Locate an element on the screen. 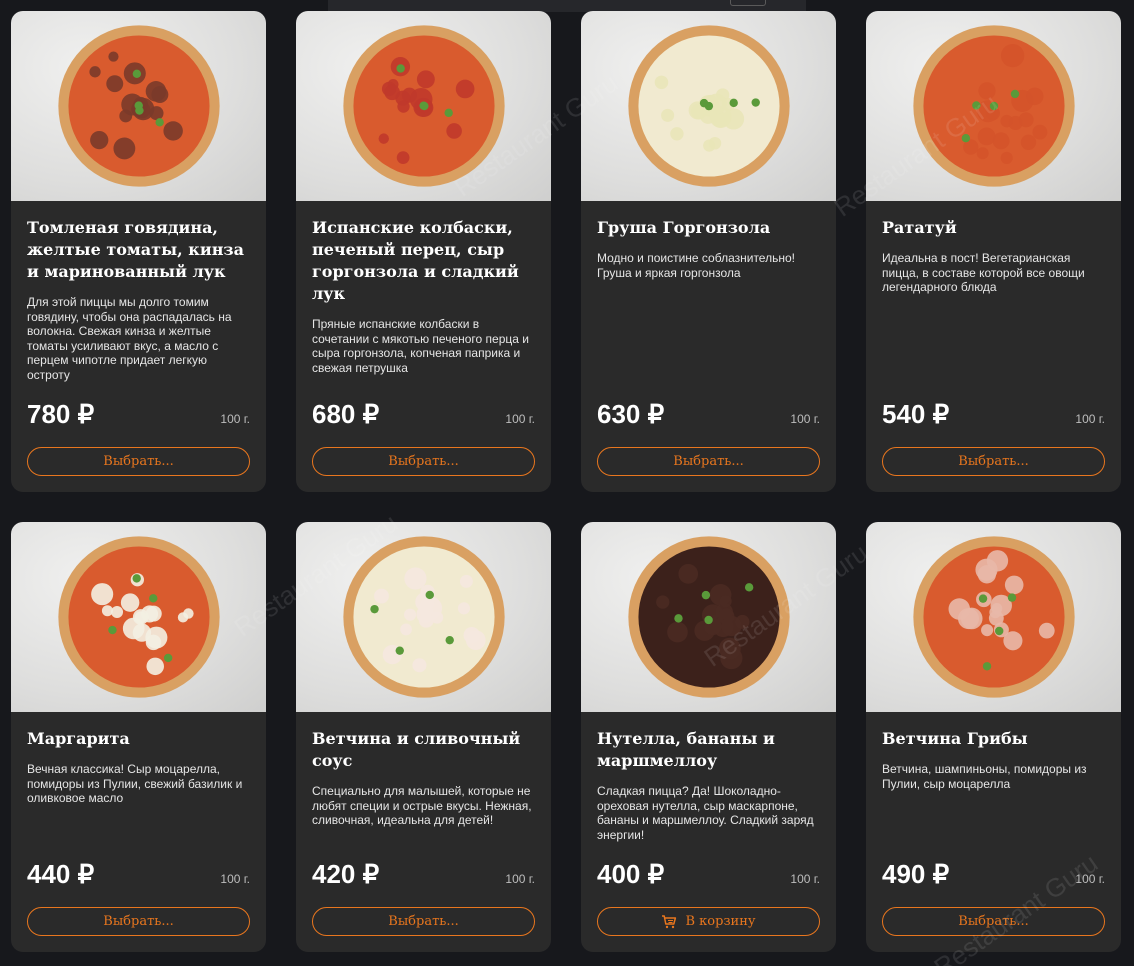 The width and height of the screenshot is (1134, 966). overlay-mini-button is located at coordinates (748, 3).